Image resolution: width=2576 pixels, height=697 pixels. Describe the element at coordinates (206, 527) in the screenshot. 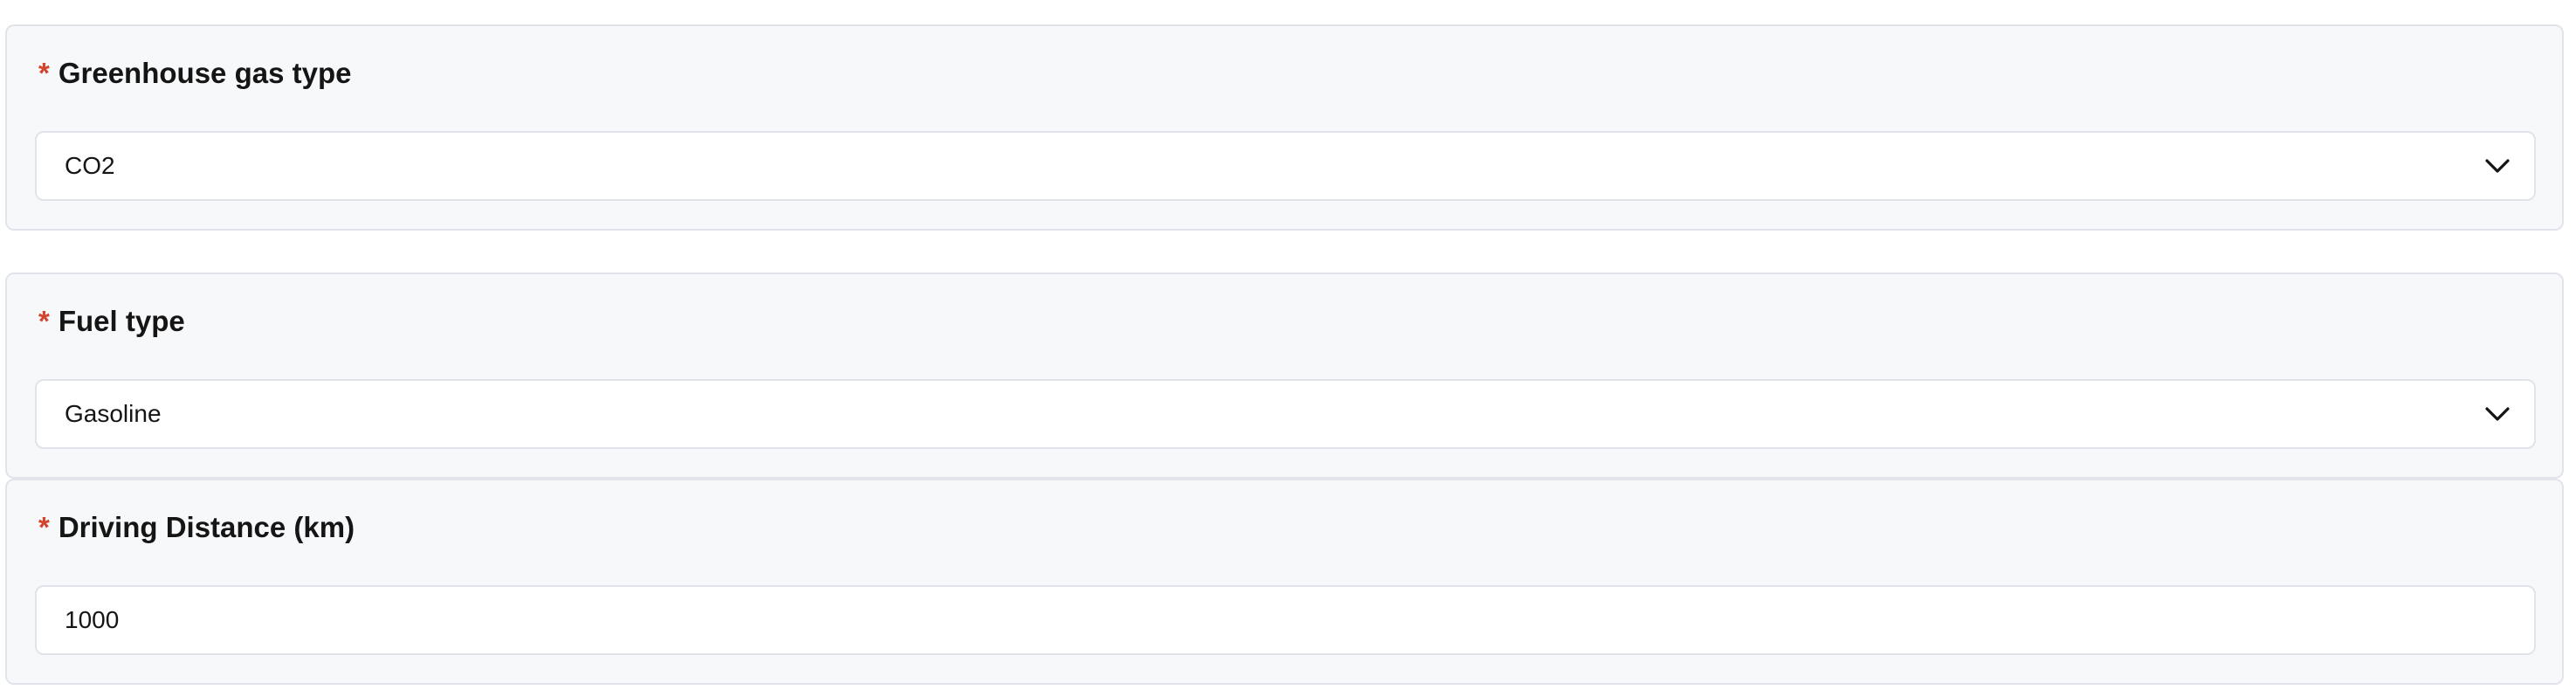

I see `driving-distance-label-text: Driving Distance (km)` at that location.